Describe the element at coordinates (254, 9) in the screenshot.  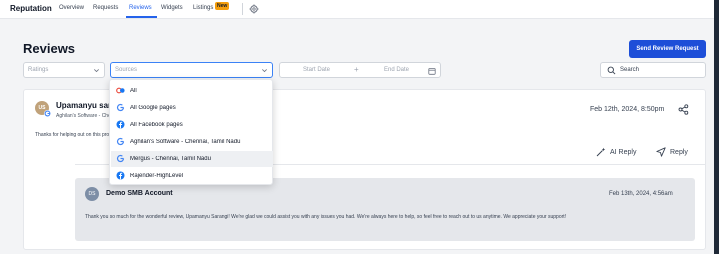
I see `gear-icon` at that location.